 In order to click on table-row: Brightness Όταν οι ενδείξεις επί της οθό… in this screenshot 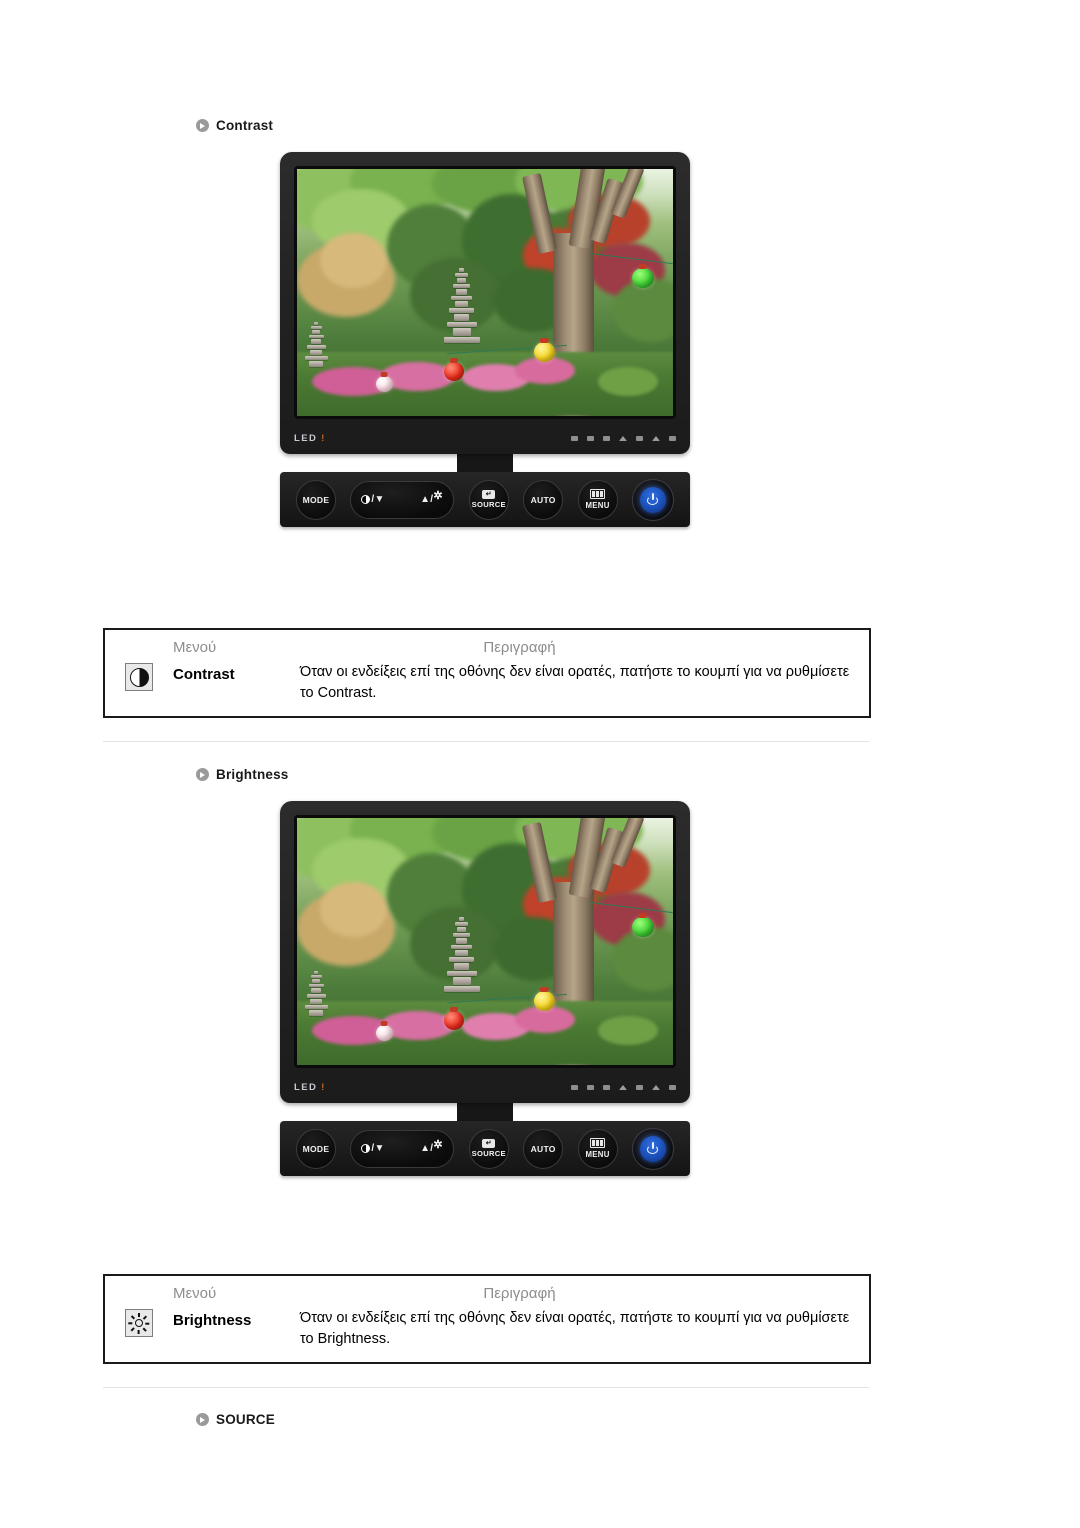, I will do `click(487, 1334)`.